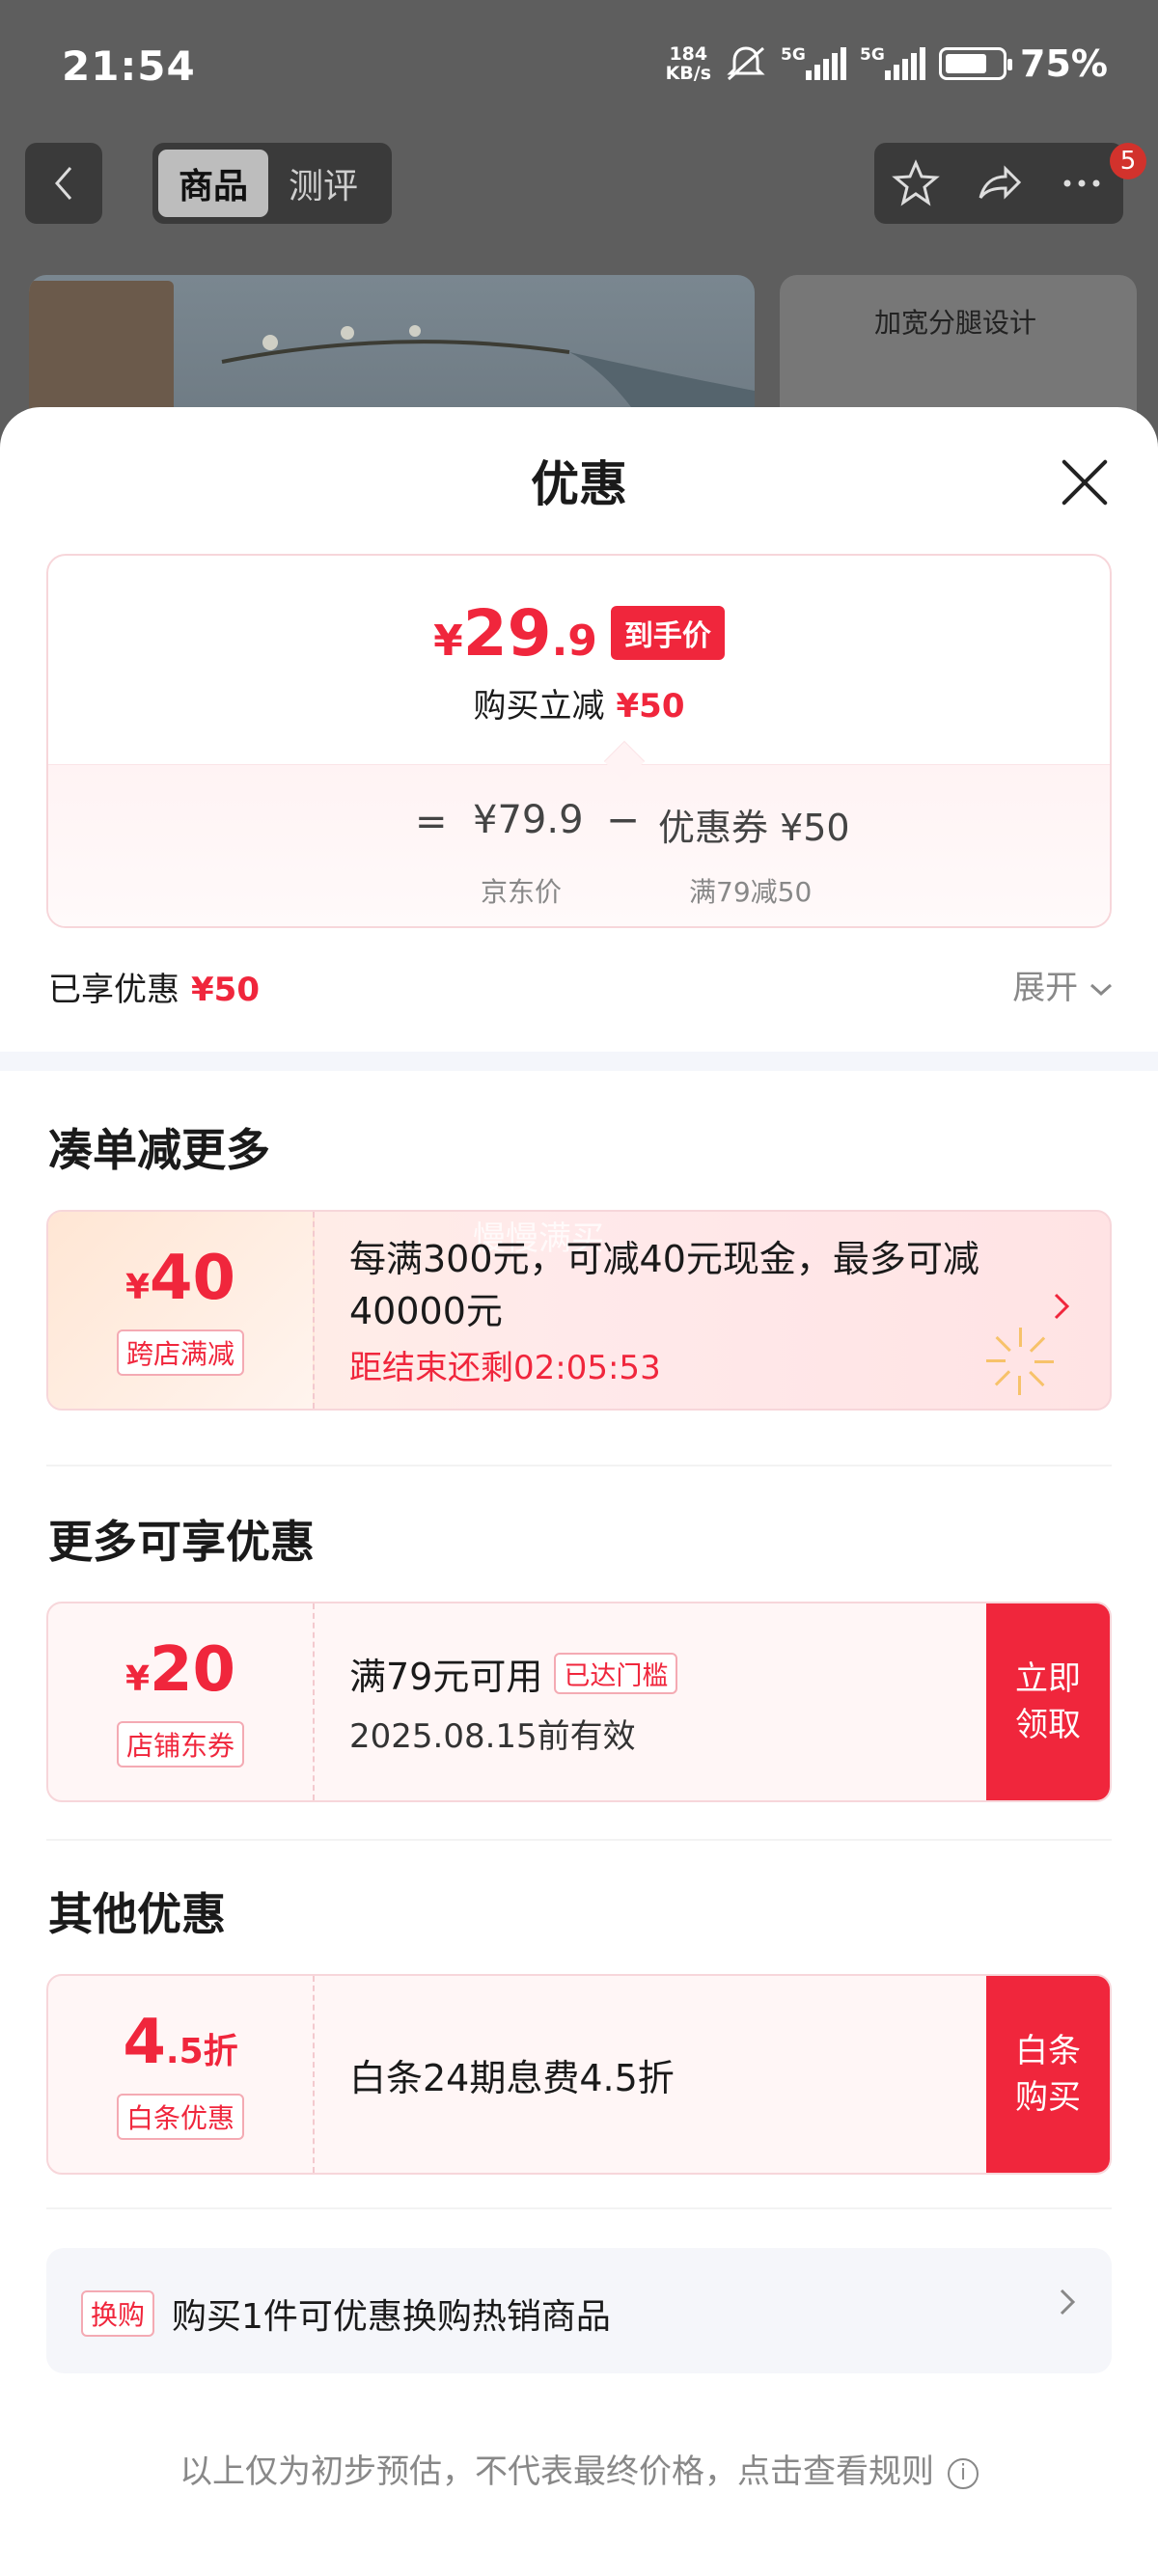 The width and height of the screenshot is (1158, 2576). I want to click on instant-discount-row: 购买立减 ¥50, so click(579, 702).